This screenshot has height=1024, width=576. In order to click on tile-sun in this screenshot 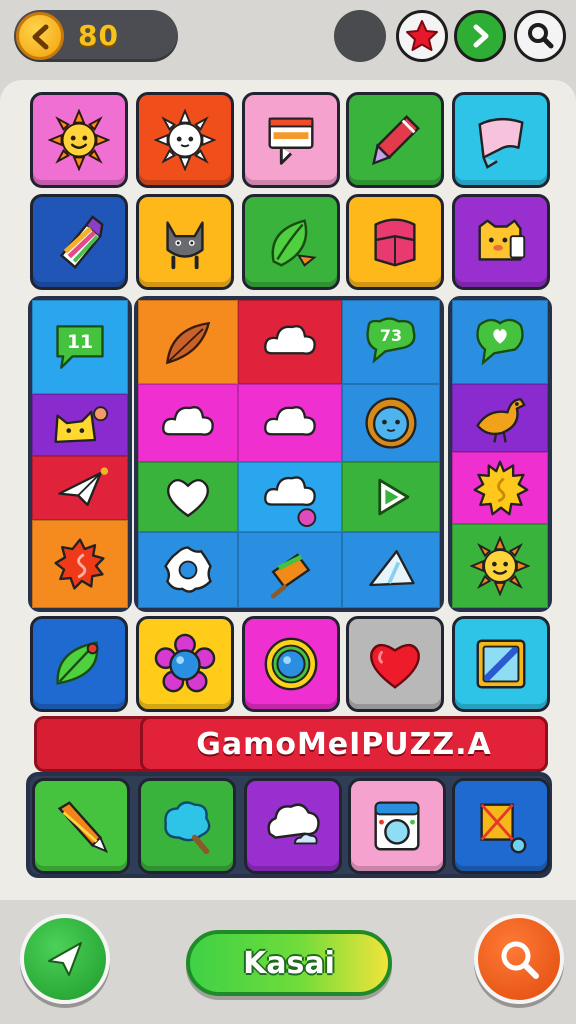, I will do `click(79, 140)`.